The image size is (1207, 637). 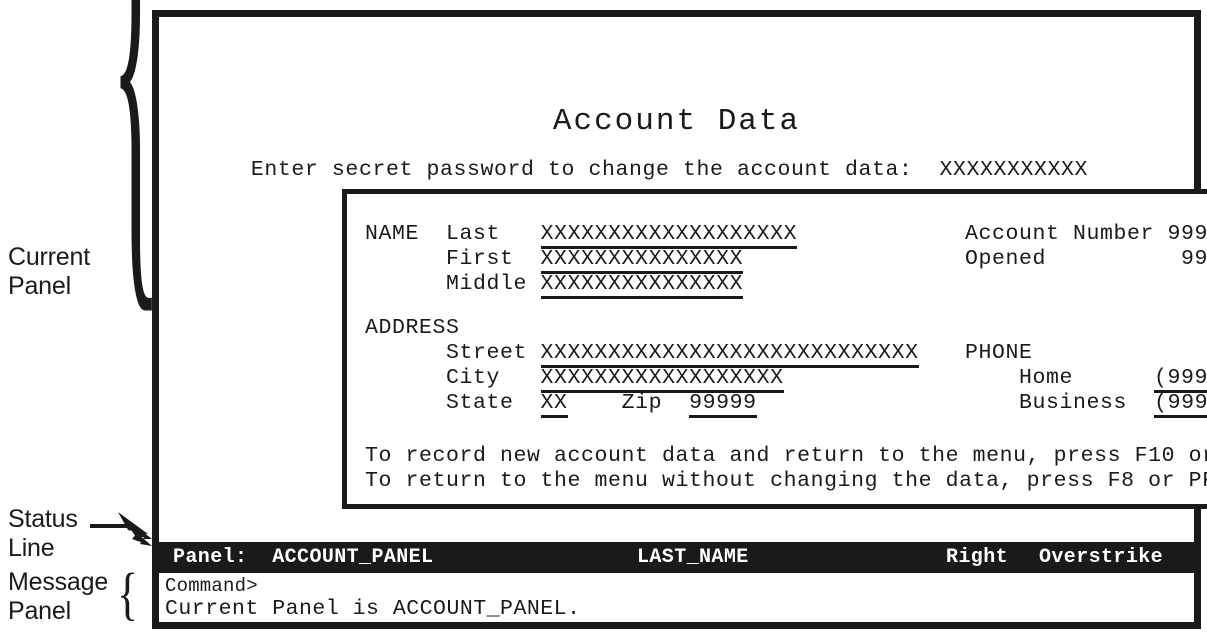 I want to click on phone-group-label: PHONE, so click(x=999, y=353).